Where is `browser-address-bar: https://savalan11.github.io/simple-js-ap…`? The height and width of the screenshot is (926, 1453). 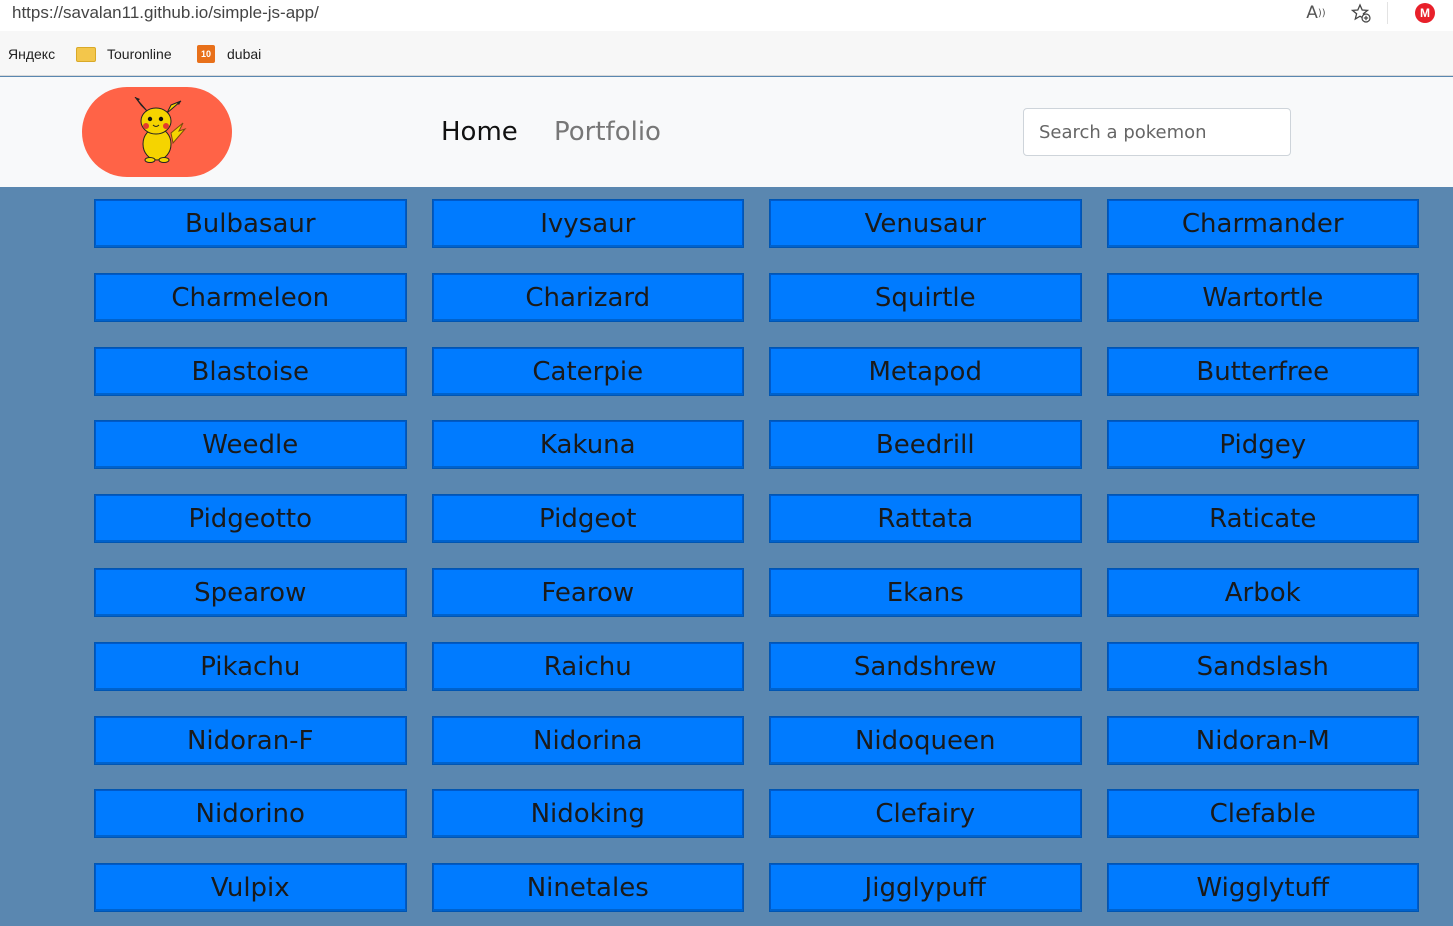
browser-address-bar: https://savalan11.github.io/simple-js-ap… is located at coordinates (726, 15).